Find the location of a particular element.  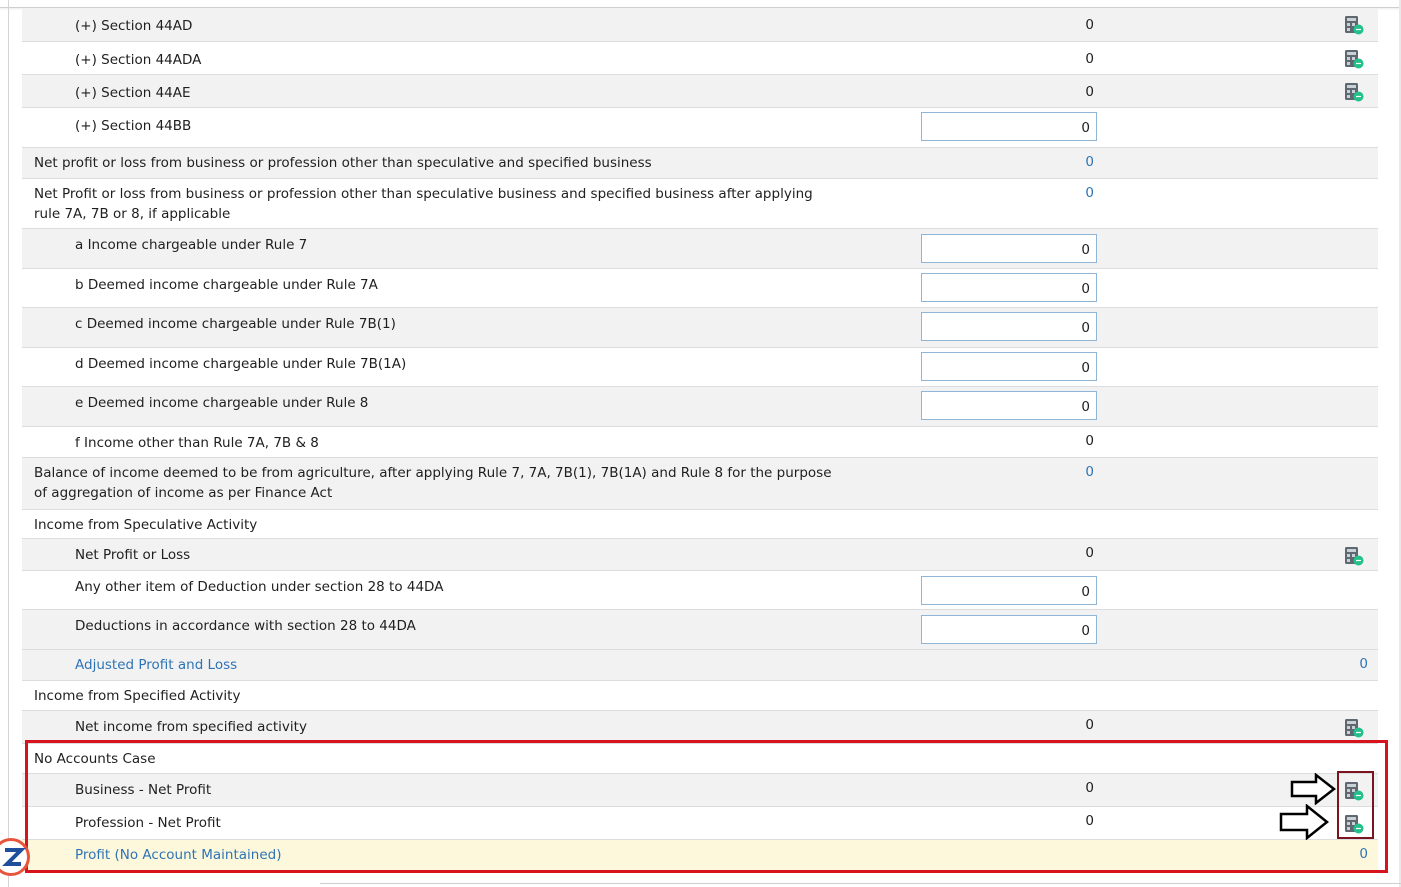

rule-7b1a-input is located at coordinates (1009, 366).